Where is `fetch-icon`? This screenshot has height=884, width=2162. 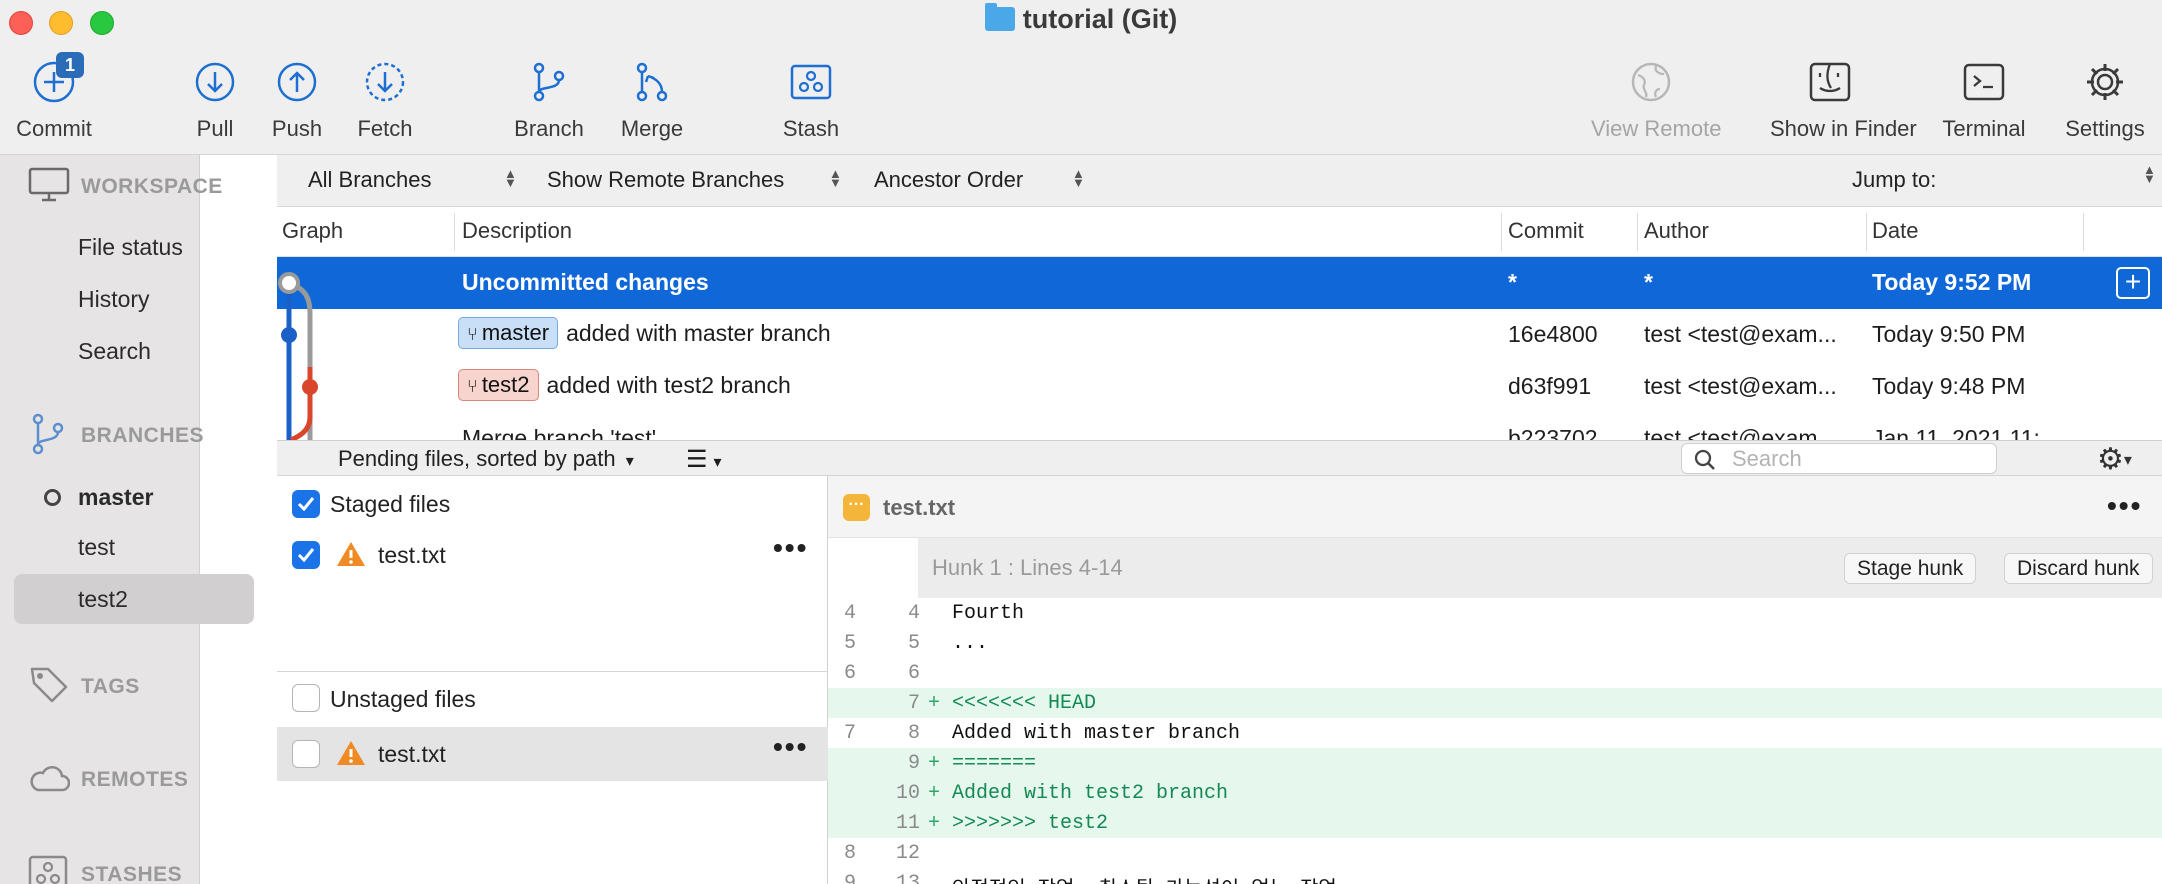
fetch-icon is located at coordinates (385, 82).